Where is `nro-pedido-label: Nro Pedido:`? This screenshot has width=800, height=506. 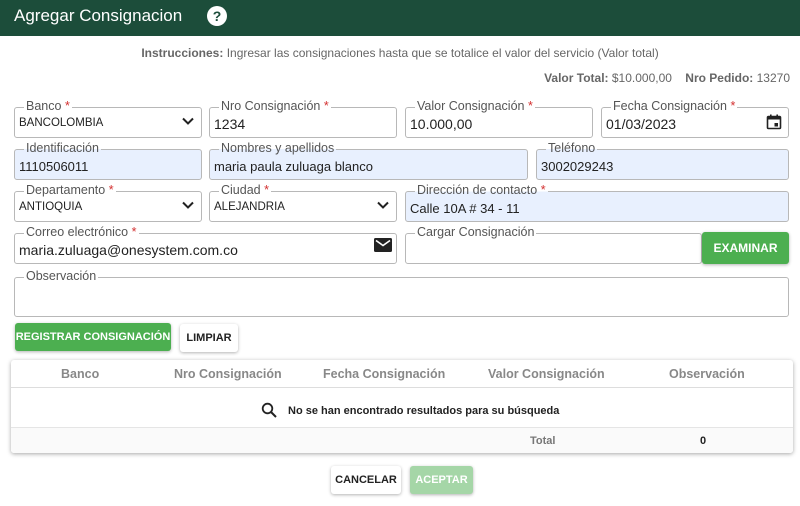
nro-pedido-label: Nro Pedido: is located at coordinates (719, 78).